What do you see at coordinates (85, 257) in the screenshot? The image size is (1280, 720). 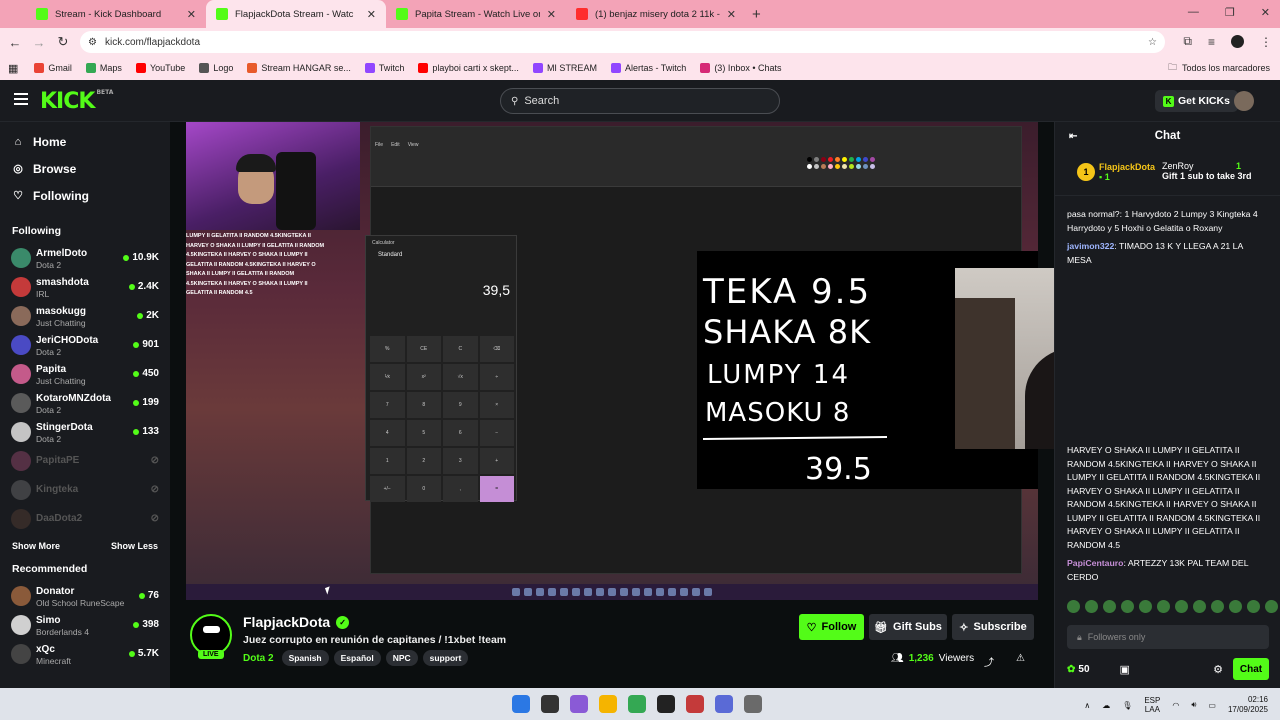 I see `sidebar-channel: ArmelDoto Dota 2 10.9K` at bounding box center [85, 257].